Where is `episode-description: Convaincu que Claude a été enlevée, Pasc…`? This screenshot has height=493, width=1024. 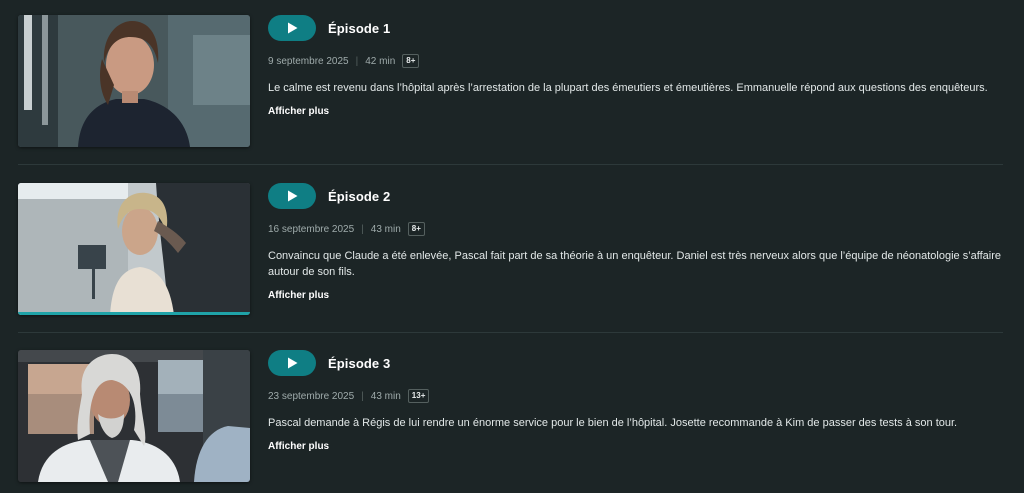 episode-description: Convaincu que Claude a été enlevée, Pasc… is located at coordinates (635, 264).